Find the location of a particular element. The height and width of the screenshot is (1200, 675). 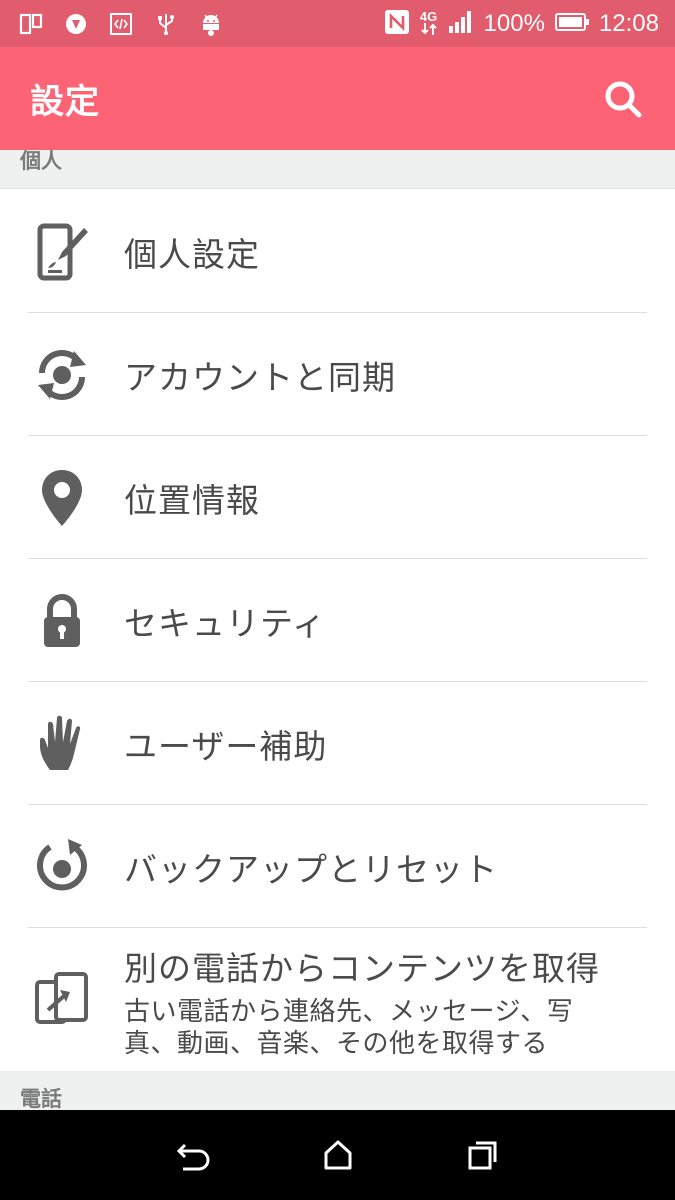

battery-percent: 100% is located at coordinates (514, 23).